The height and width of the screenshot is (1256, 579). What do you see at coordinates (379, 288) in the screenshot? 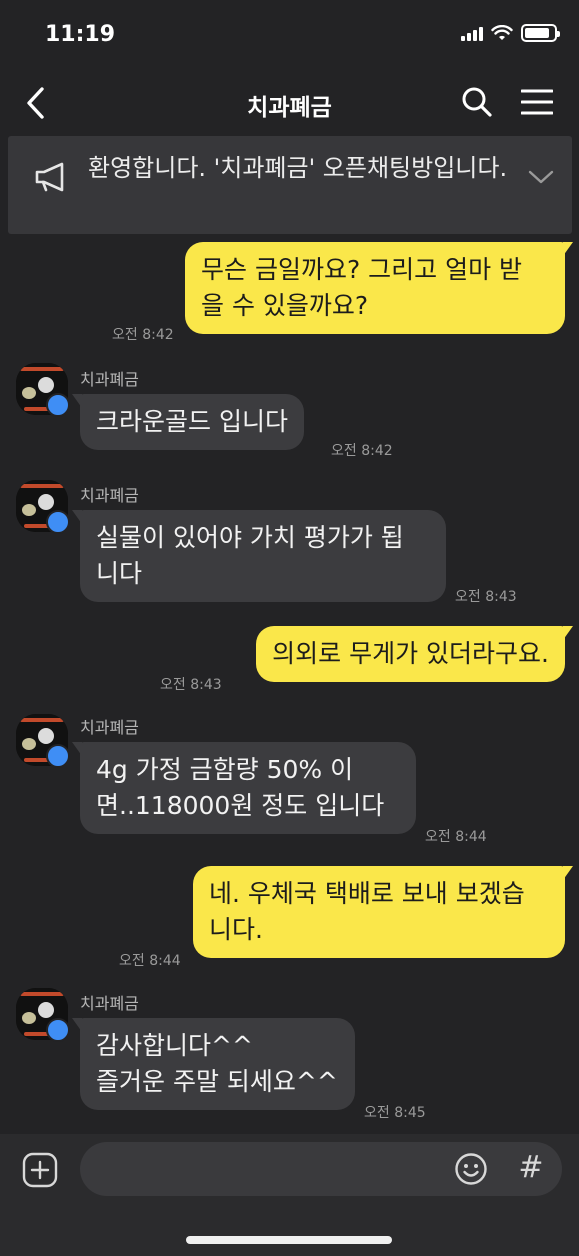
I see `my-message-bubble: 무슨 금일까요? 그리고 얼마 받 을 수 있을까요?` at bounding box center [379, 288].